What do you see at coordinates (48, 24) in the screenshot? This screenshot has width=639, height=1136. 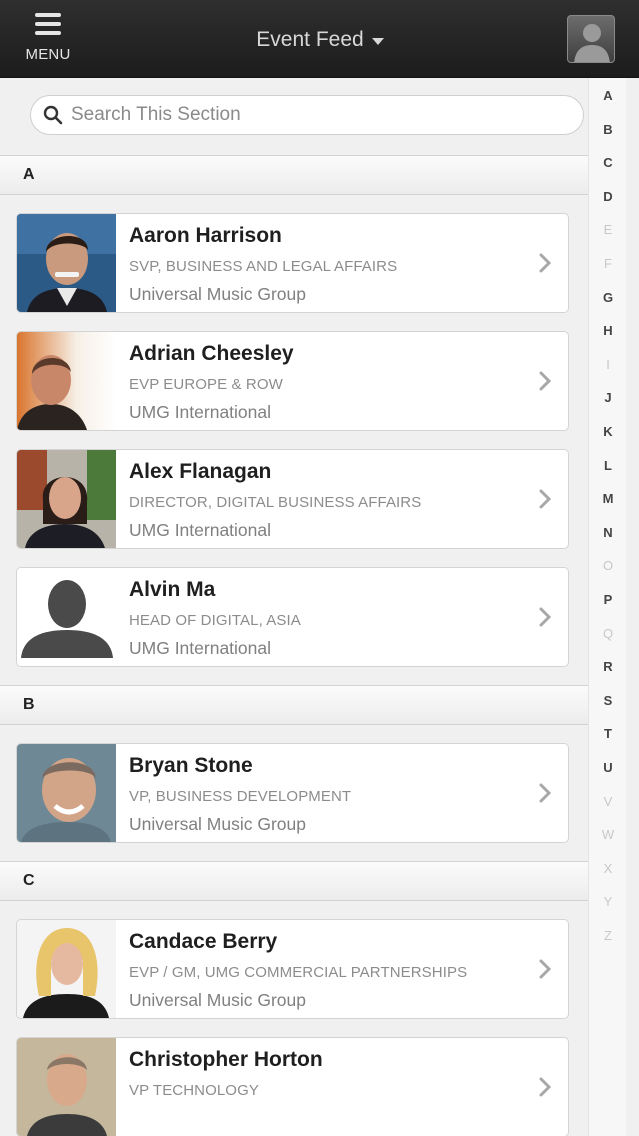 I see `hamburger-icon` at bounding box center [48, 24].